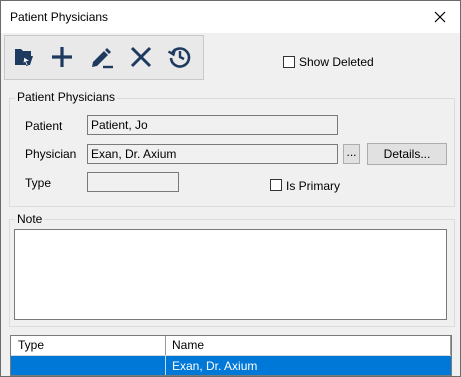  Describe the element at coordinates (276, 185) in the screenshot. I see `is-primary-checkbox` at that location.